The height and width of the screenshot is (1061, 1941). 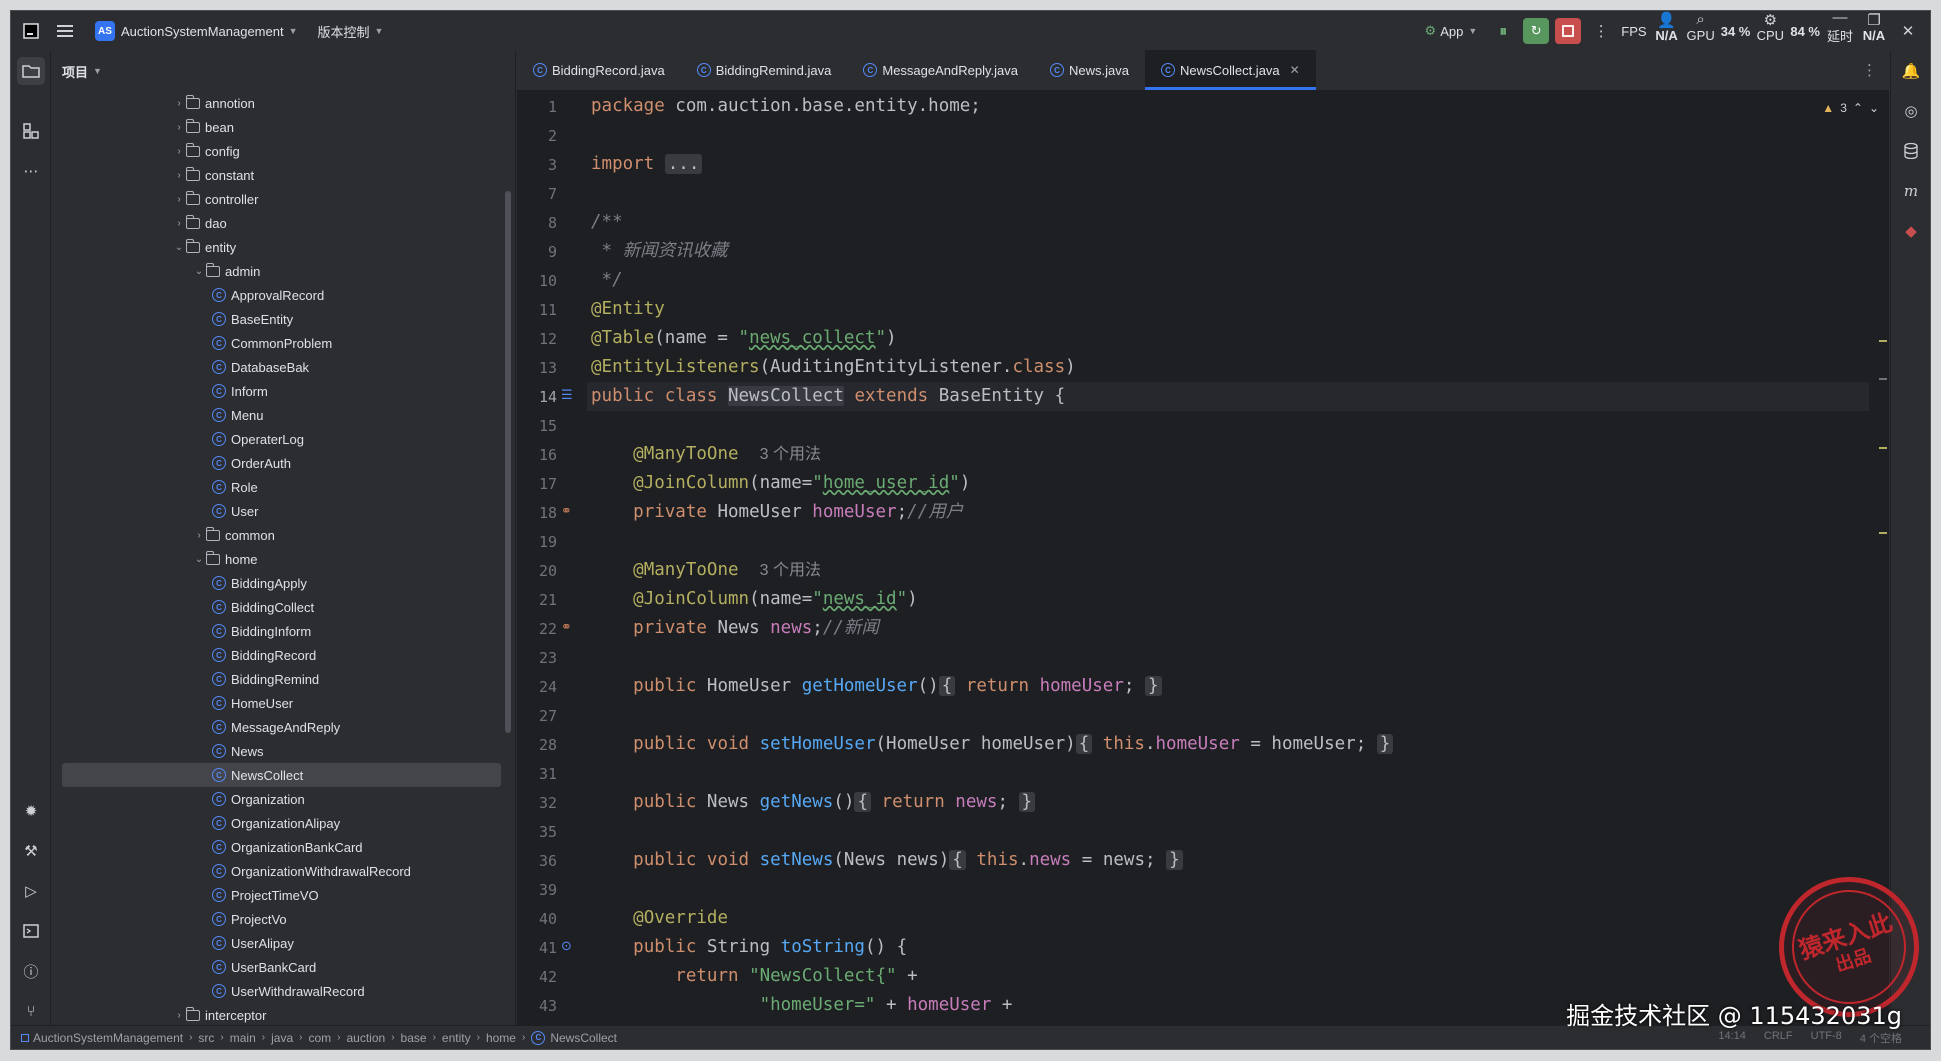 What do you see at coordinates (1732, 1038) in the screenshot?
I see `caret-position: 14:14` at bounding box center [1732, 1038].